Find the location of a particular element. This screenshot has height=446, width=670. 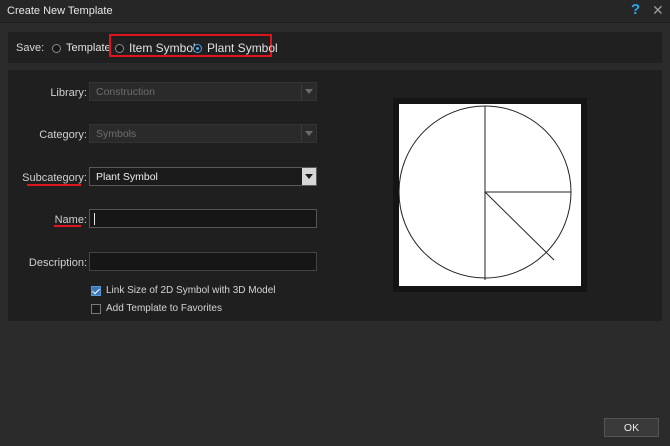

window-title: Create New Template is located at coordinates (60, 11).